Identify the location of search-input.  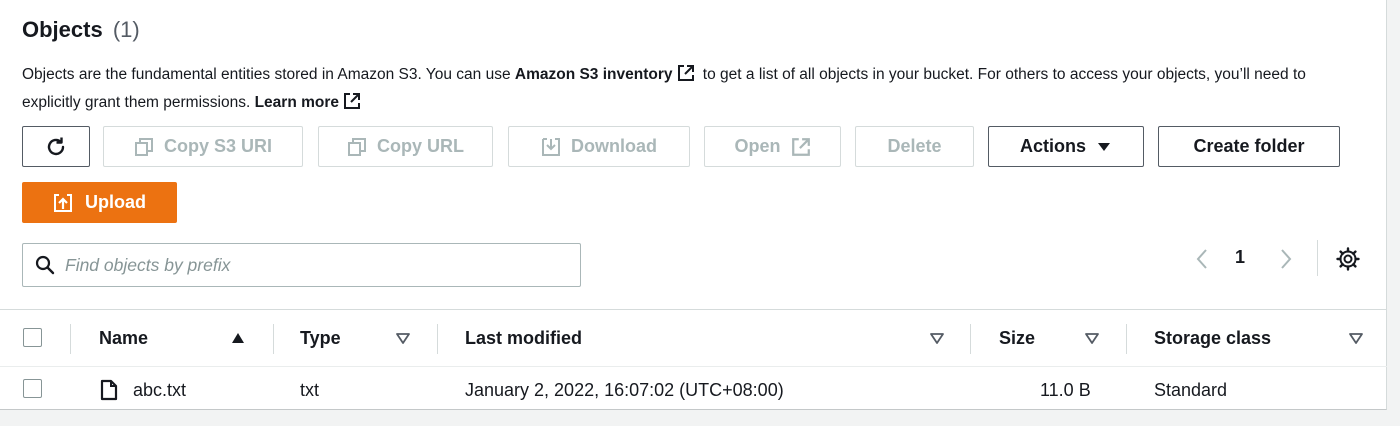
(305, 265).